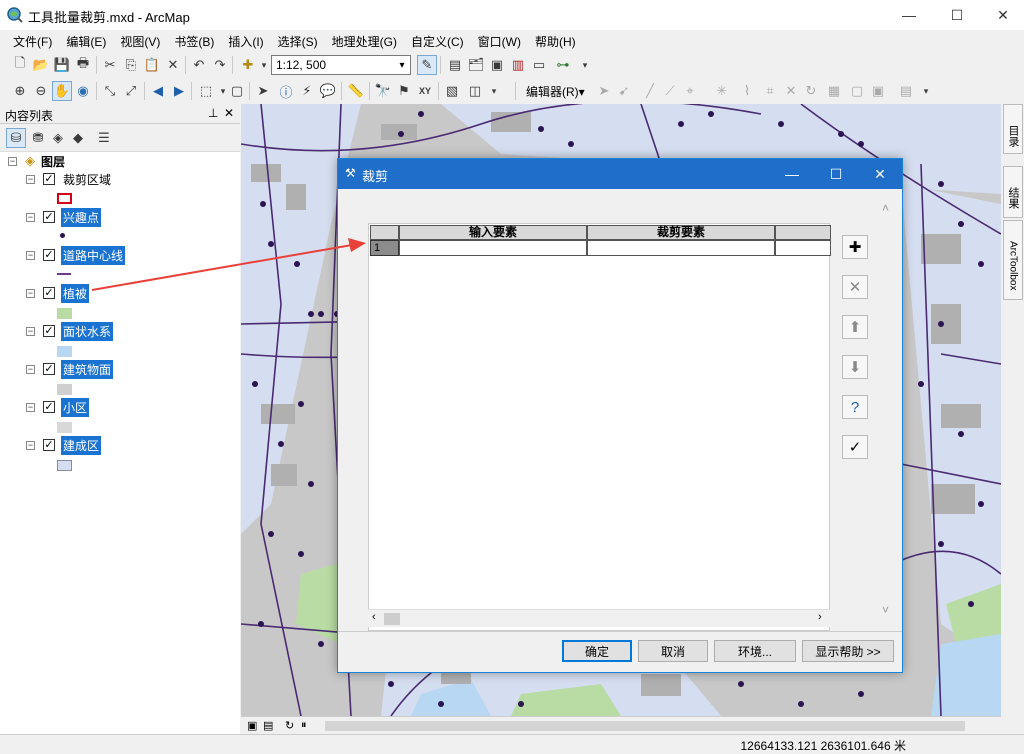 Image resolution: width=1024 pixels, height=754 pixels. Describe the element at coordinates (20, 65) in the screenshot. I see `new-document-icon: 🗋` at that location.